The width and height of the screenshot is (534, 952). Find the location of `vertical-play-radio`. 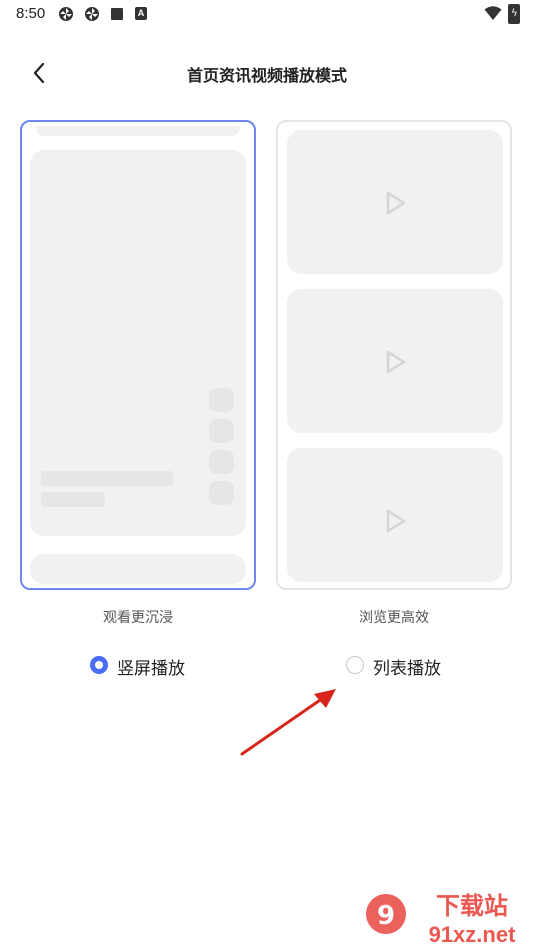

vertical-play-radio is located at coordinates (99, 665).